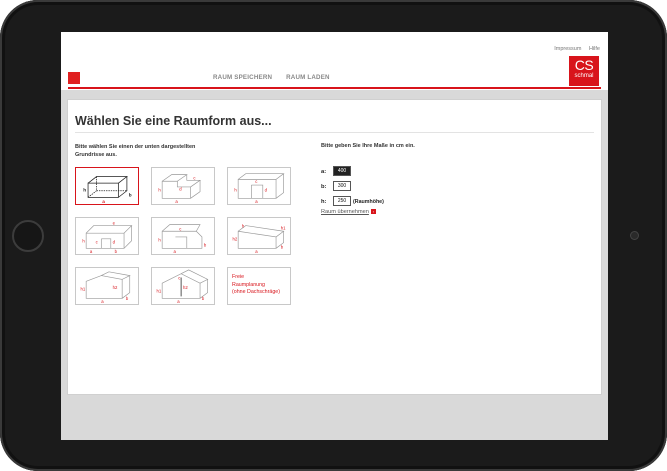  I want to click on u-shape-room-icon: h a c d, so click(259, 188).